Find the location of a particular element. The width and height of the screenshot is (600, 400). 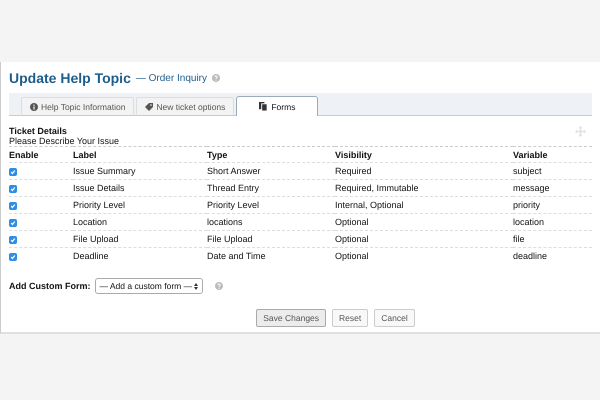

field-label: Add Custom Form: is located at coordinates (49, 286).